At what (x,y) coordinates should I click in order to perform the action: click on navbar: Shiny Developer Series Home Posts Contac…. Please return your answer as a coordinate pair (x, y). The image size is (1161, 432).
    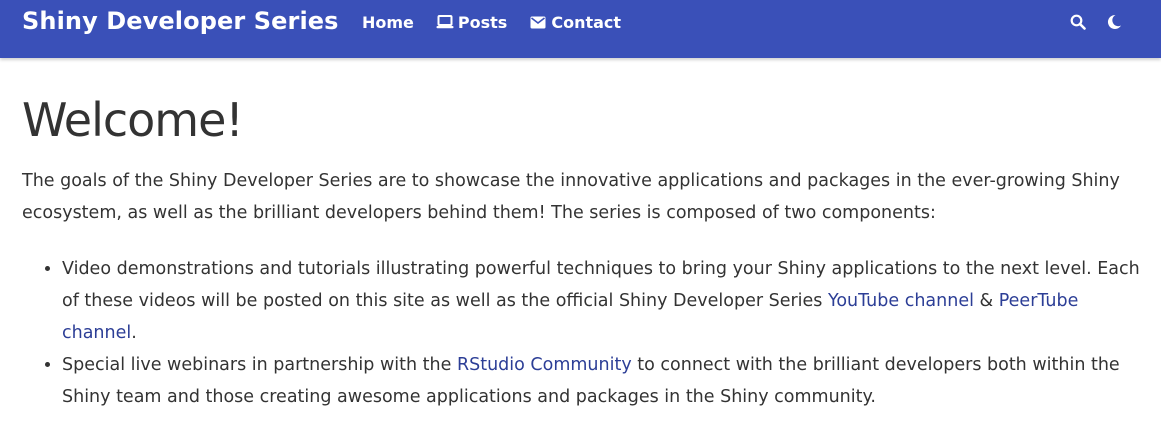
    Looking at the image, I should click on (580, 29).